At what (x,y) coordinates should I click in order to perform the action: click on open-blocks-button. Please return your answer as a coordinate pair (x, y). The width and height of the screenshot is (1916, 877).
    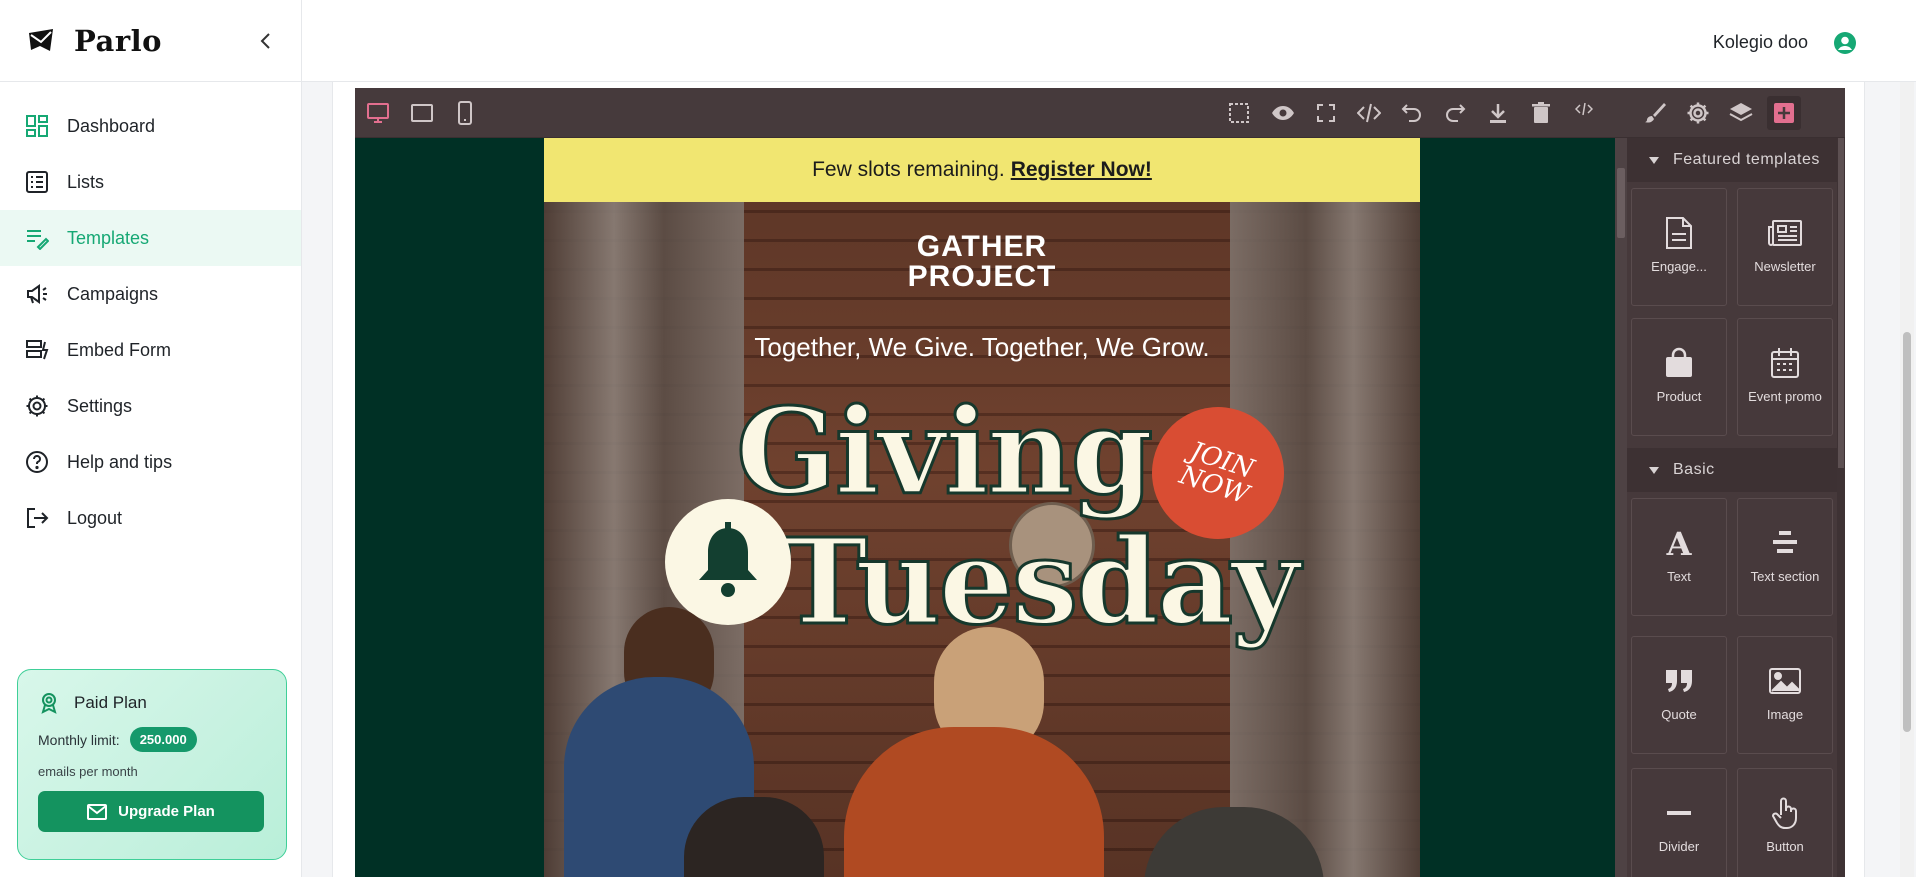
    Looking at the image, I should click on (1784, 113).